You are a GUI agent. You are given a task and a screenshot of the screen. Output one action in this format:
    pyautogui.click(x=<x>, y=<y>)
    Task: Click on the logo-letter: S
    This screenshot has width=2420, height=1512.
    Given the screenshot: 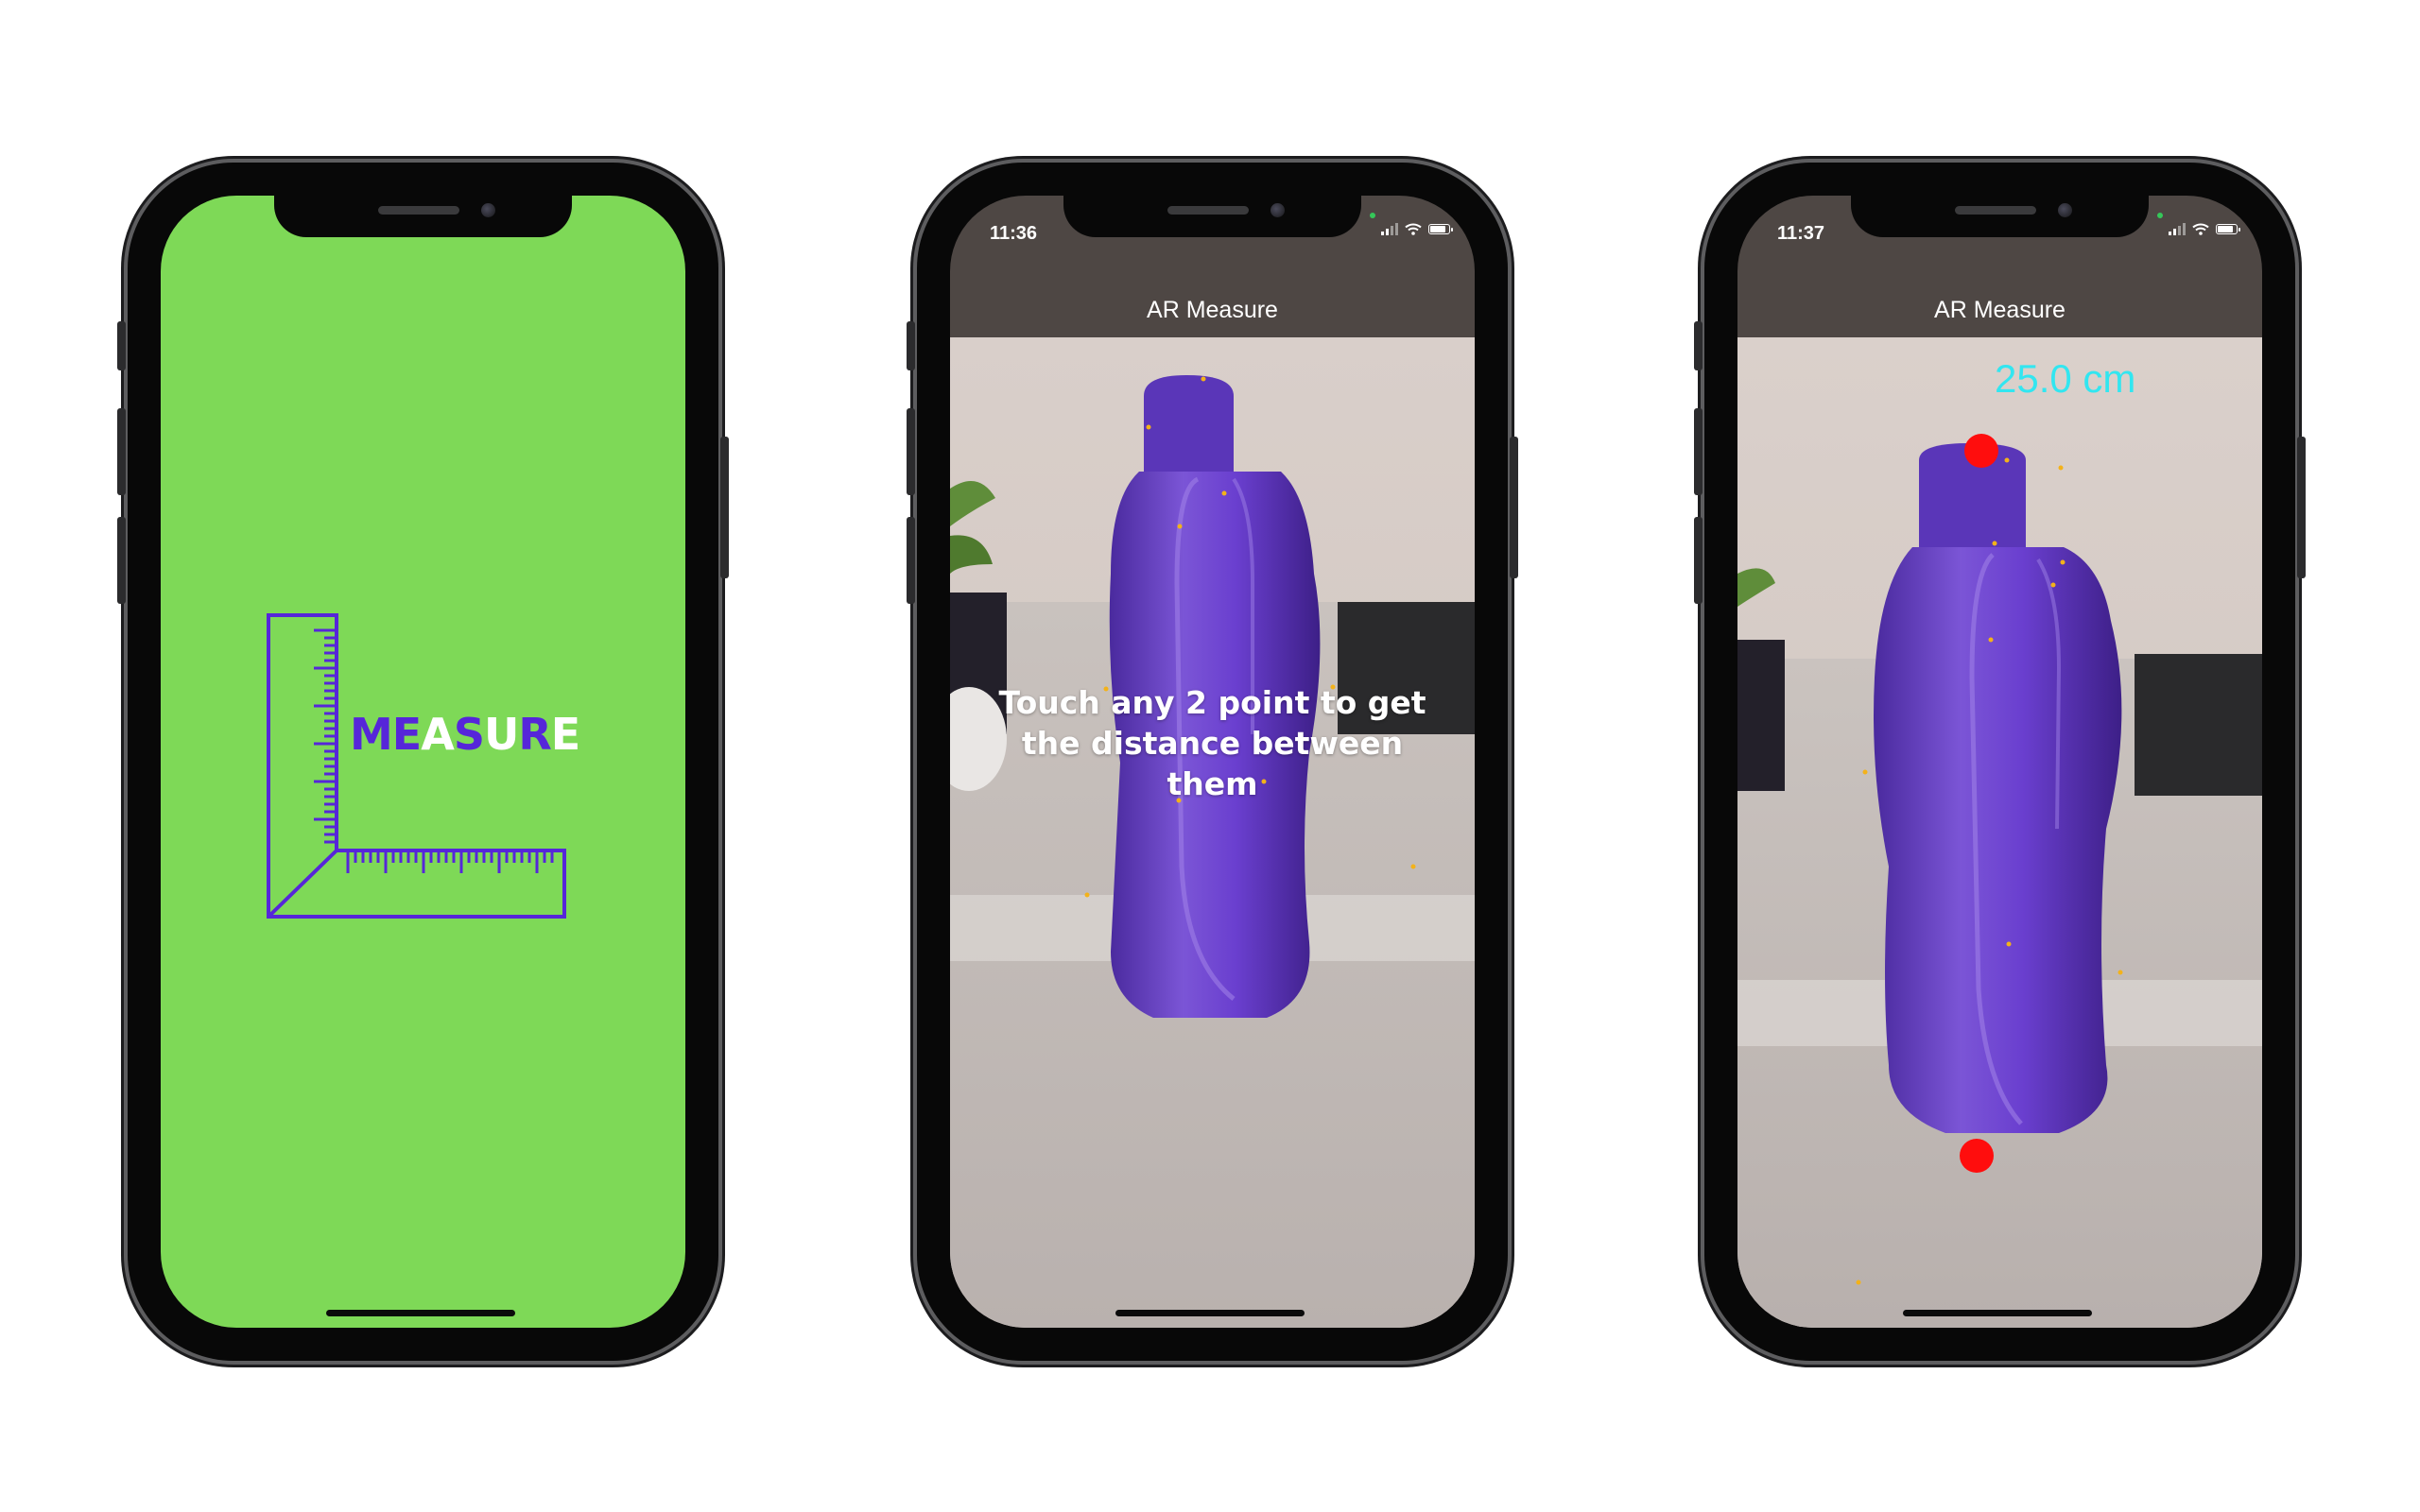 What is the action you would take?
    pyautogui.click(x=469, y=734)
    